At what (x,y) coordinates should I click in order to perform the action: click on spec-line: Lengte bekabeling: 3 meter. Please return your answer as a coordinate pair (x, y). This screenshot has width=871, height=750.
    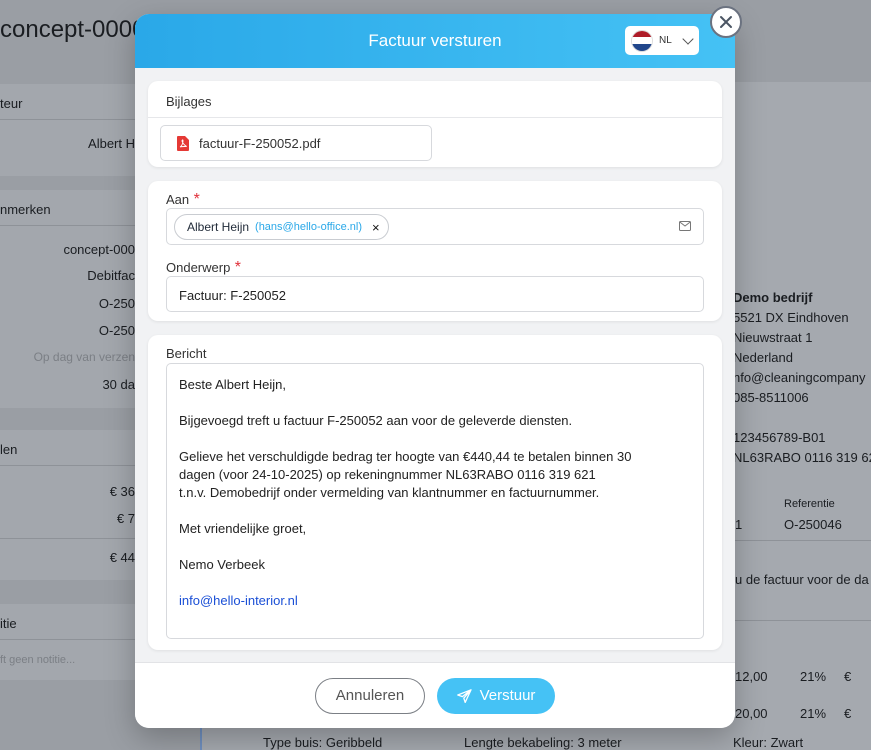
    Looking at the image, I should click on (543, 742).